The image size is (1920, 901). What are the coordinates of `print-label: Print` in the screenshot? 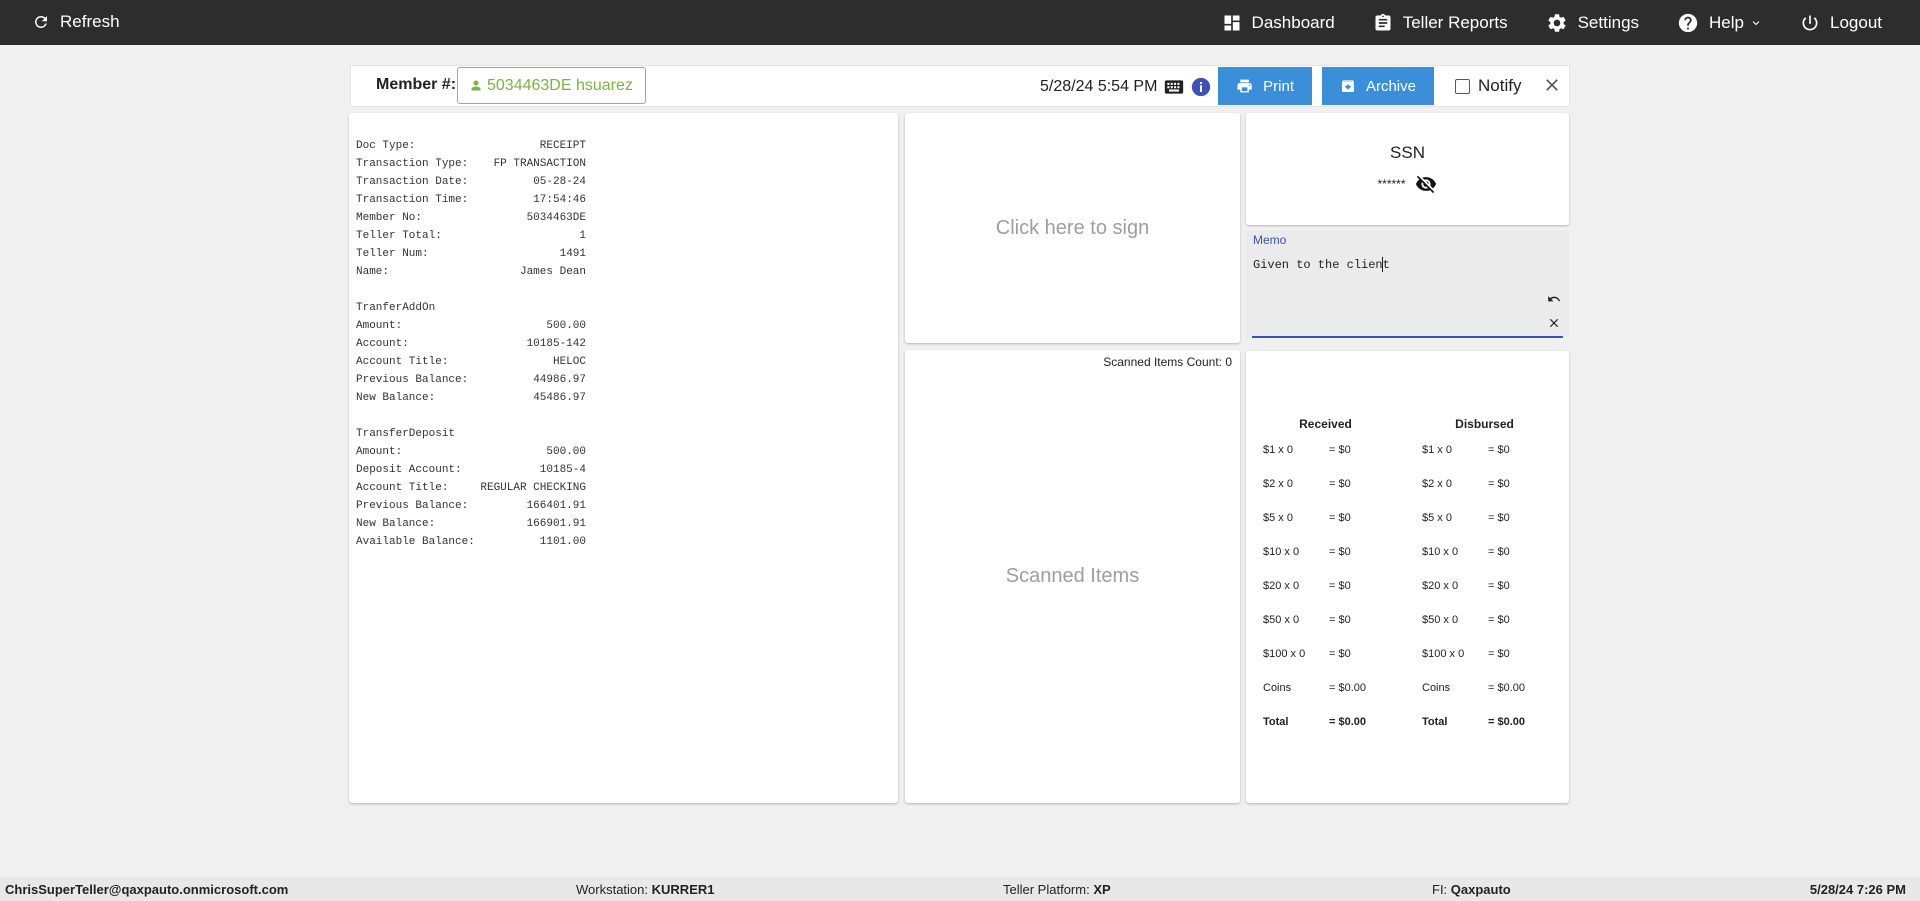 It's located at (1278, 86).